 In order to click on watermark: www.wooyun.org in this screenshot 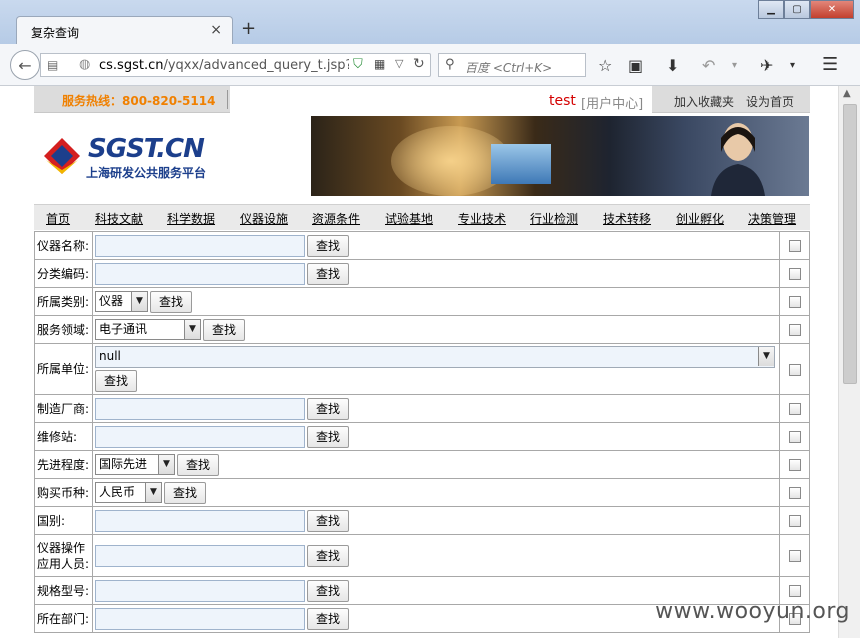, I will do `click(752, 611)`.